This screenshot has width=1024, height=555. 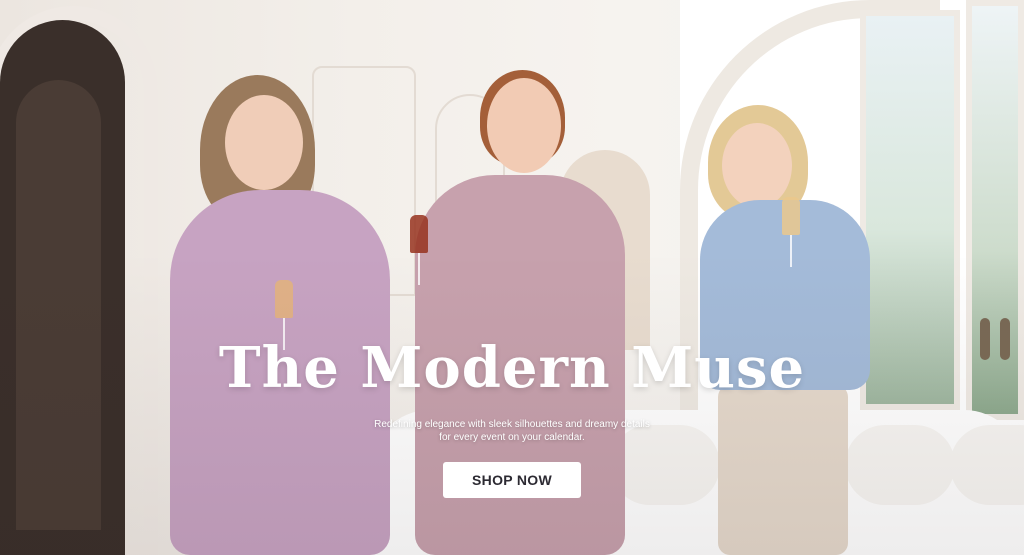 What do you see at coordinates (512, 480) in the screenshot?
I see `shop-now-button: SHOP NOW` at bounding box center [512, 480].